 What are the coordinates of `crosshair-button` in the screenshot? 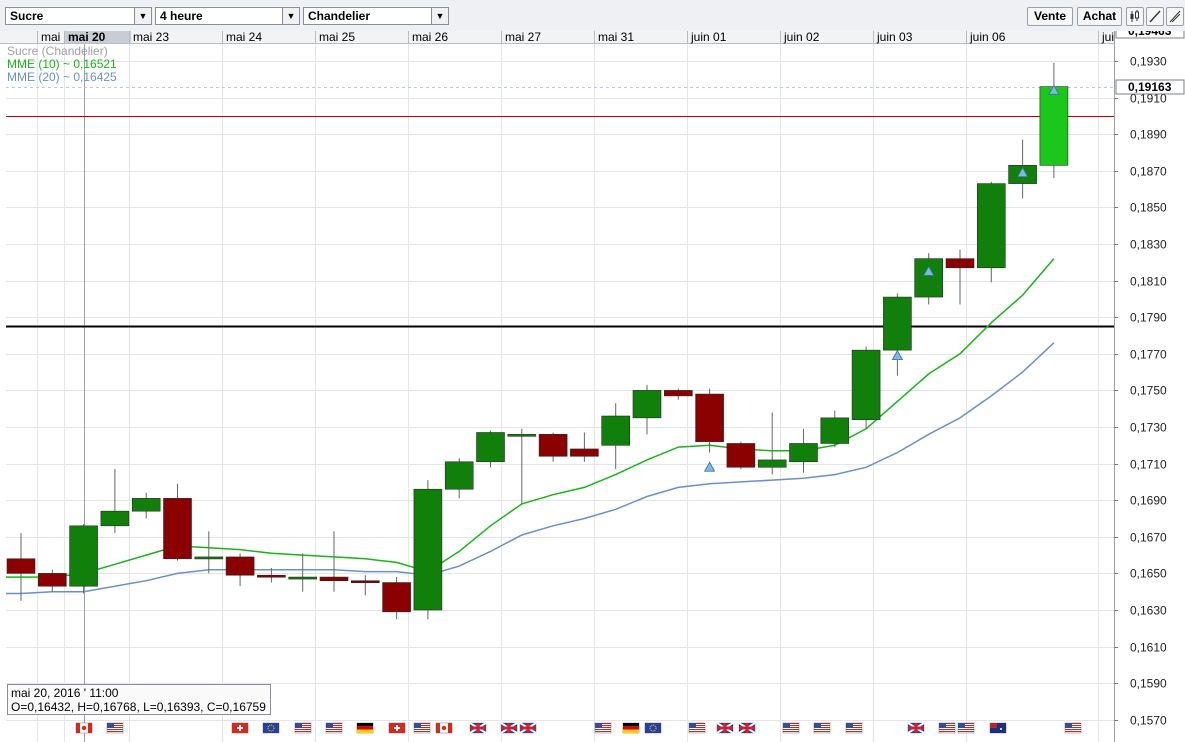 It's located at (1175, 16).